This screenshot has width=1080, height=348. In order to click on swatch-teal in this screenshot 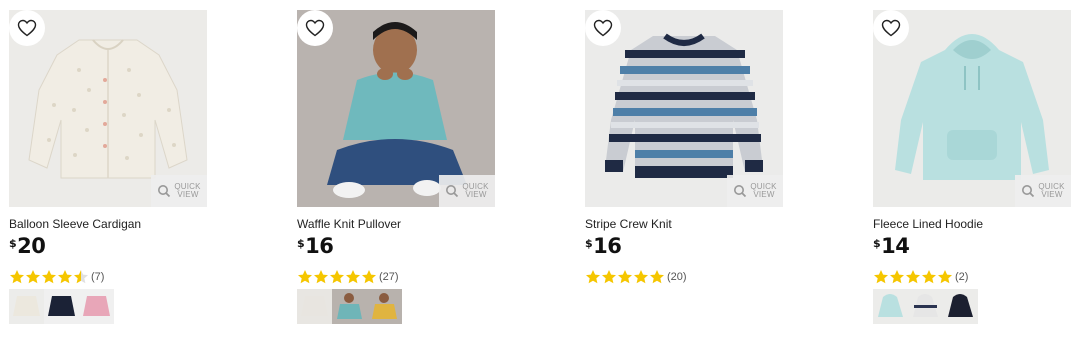, I will do `click(349, 306)`.